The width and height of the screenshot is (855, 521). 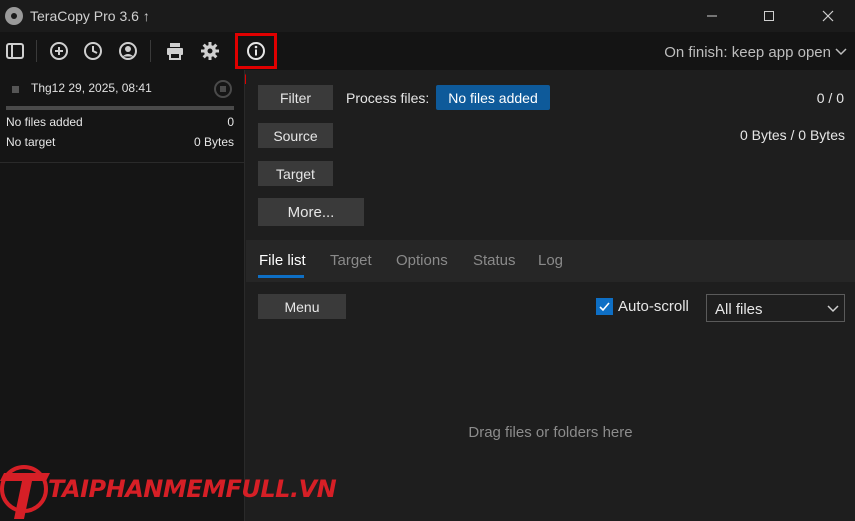 What do you see at coordinates (739, 309) in the screenshot?
I see `file-filter-value: All files` at bounding box center [739, 309].